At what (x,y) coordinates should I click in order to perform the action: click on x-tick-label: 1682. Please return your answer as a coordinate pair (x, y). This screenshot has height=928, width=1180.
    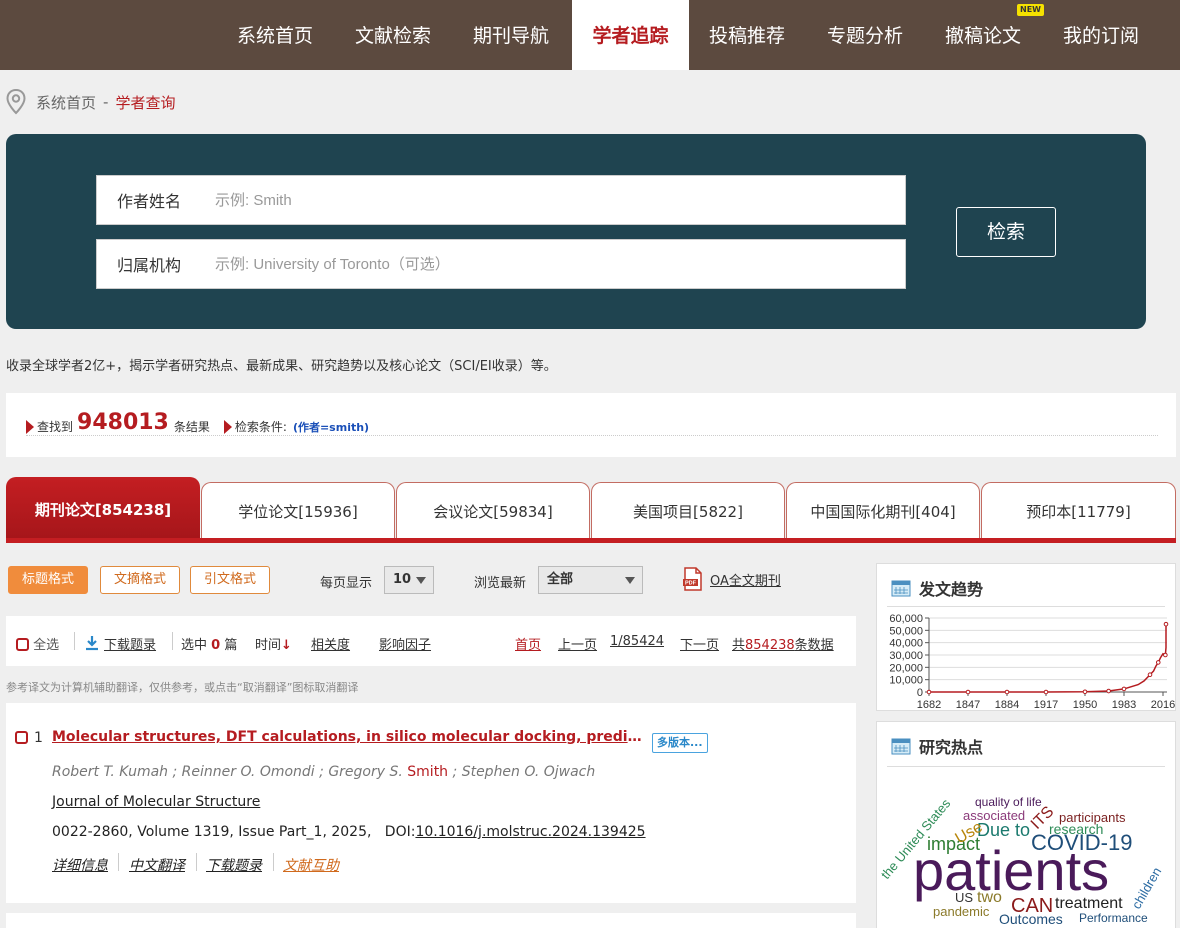
    Looking at the image, I should click on (929, 704).